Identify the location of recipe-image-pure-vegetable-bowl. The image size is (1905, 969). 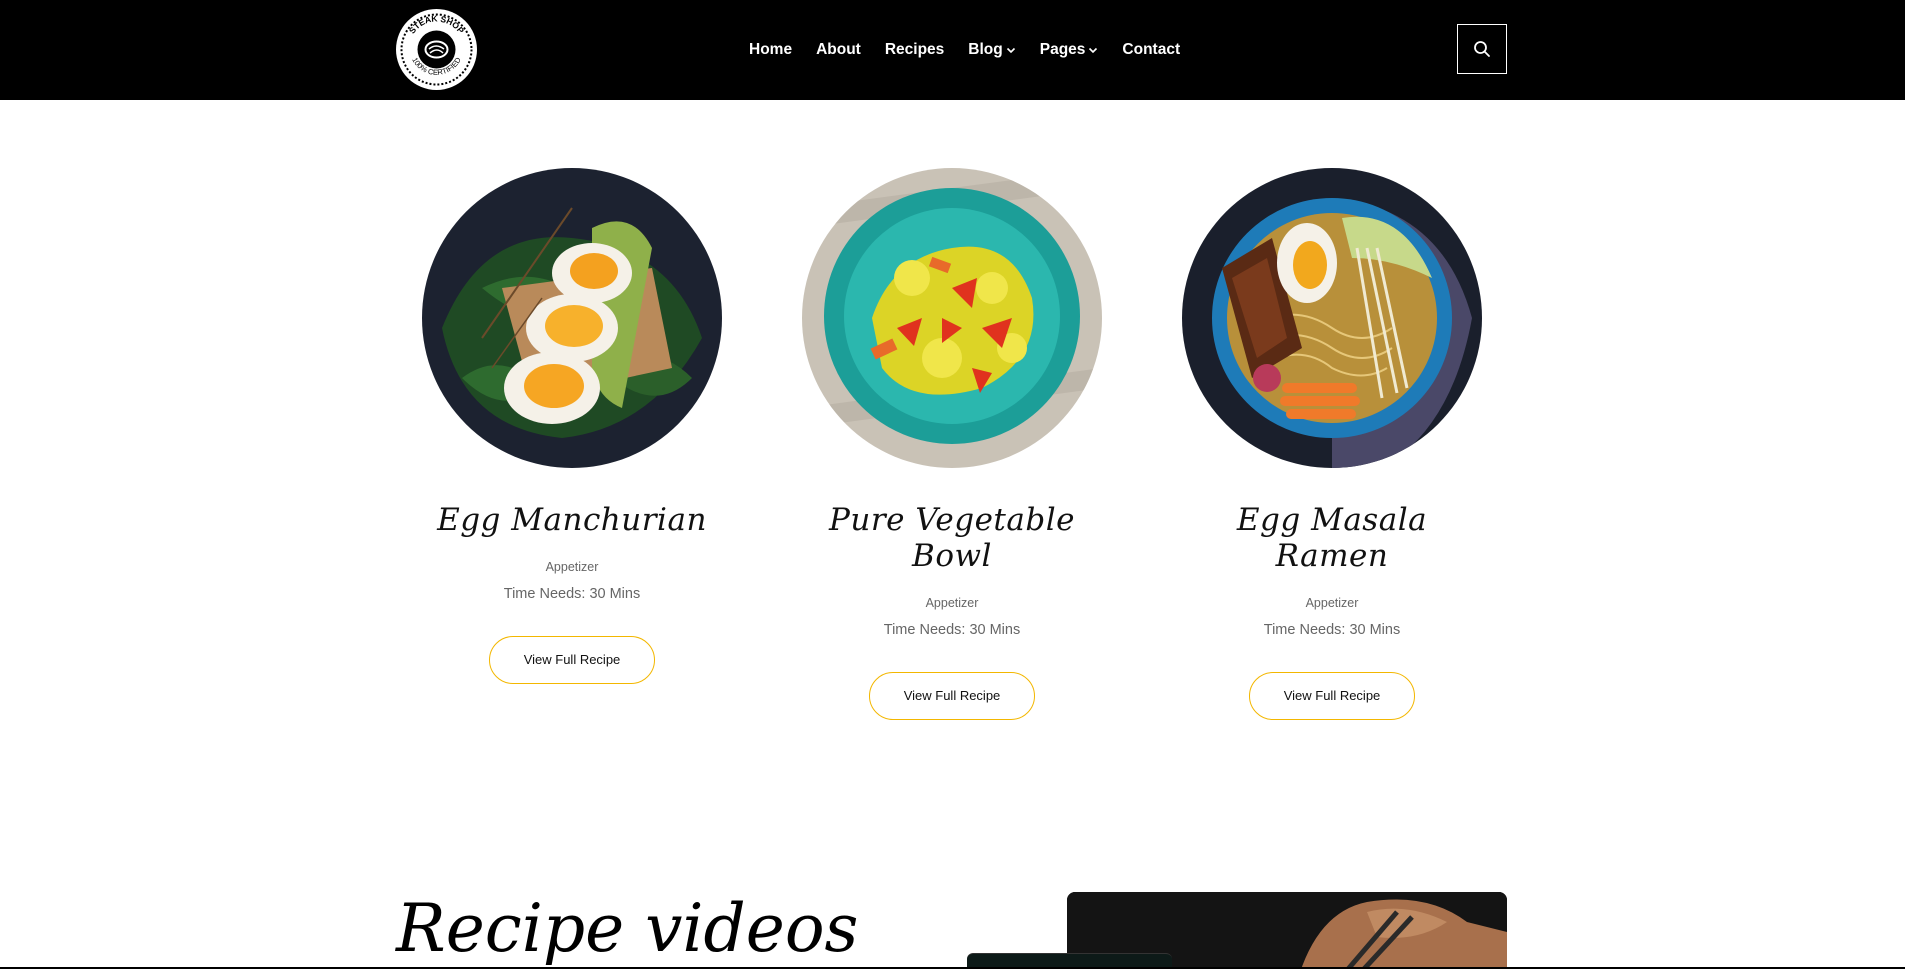
(952, 318).